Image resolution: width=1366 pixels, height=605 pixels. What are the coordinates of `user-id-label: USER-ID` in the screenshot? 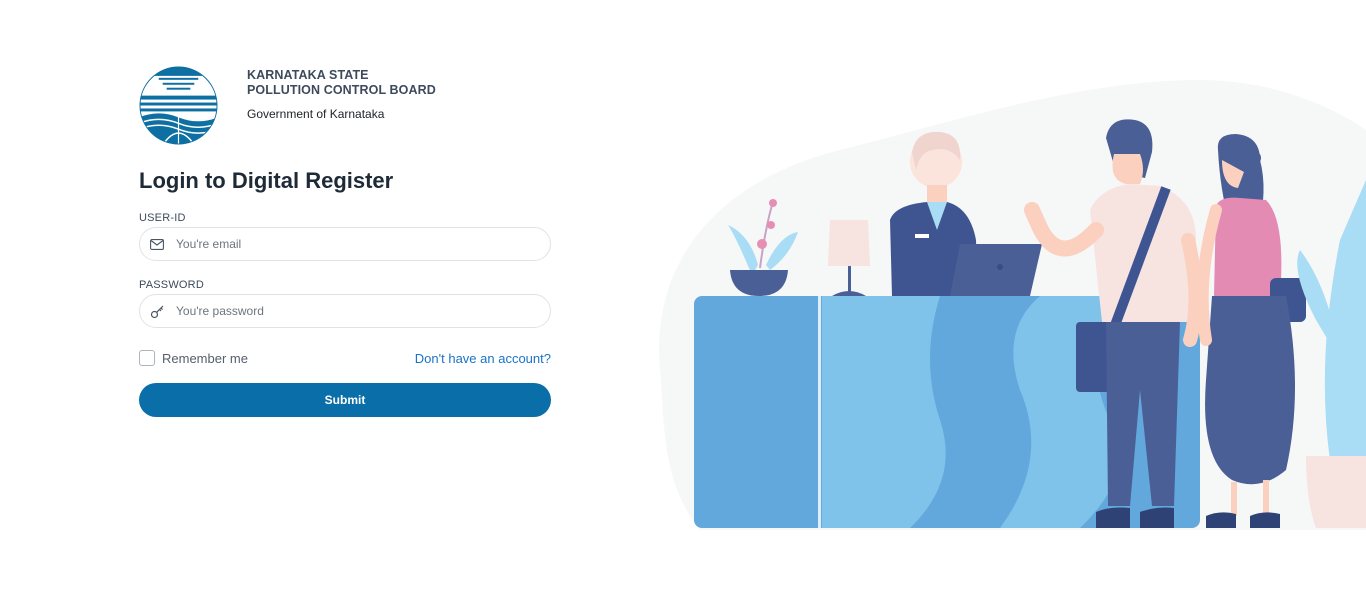 It's located at (162, 218).